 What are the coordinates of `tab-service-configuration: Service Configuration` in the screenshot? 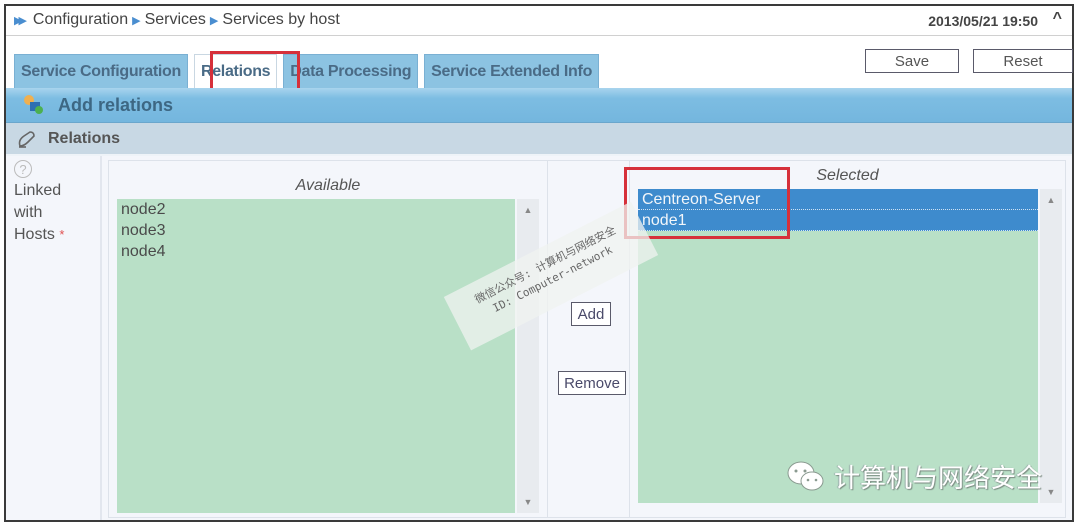 It's located at (101, 71).